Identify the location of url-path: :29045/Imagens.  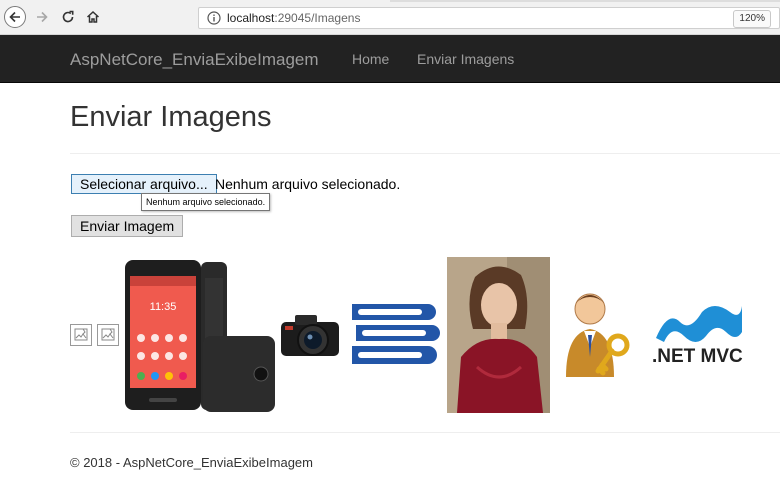
(317, 18).